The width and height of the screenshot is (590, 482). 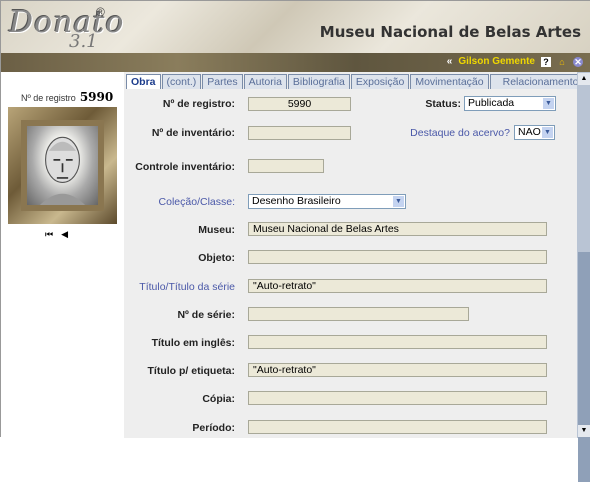 I want to click on etiqueta-field: "Auto-retrato", so click(x=397, y=370).